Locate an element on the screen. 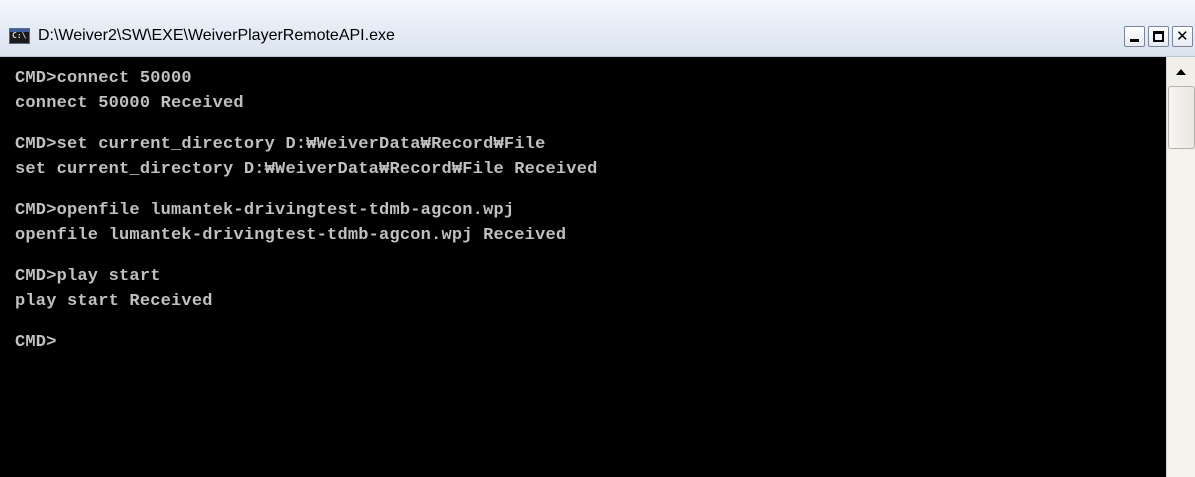 This screenshot has height=477, width=1195. console-line: play start Received is located at coordinates (114, 301).